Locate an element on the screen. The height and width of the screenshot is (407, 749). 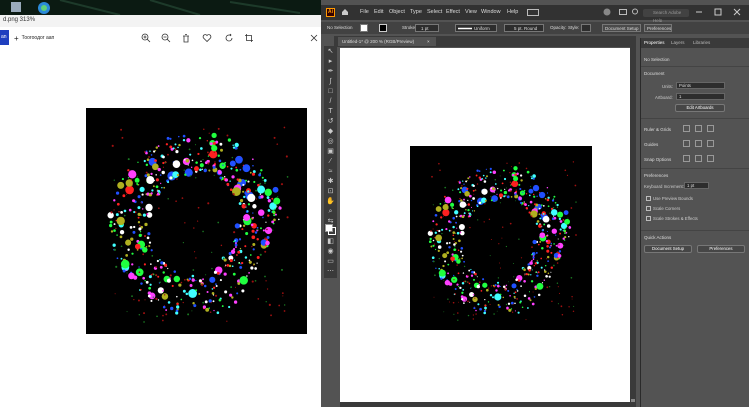
edit-artboards-button: Edit Artboards is located at coordinates (700, 108).